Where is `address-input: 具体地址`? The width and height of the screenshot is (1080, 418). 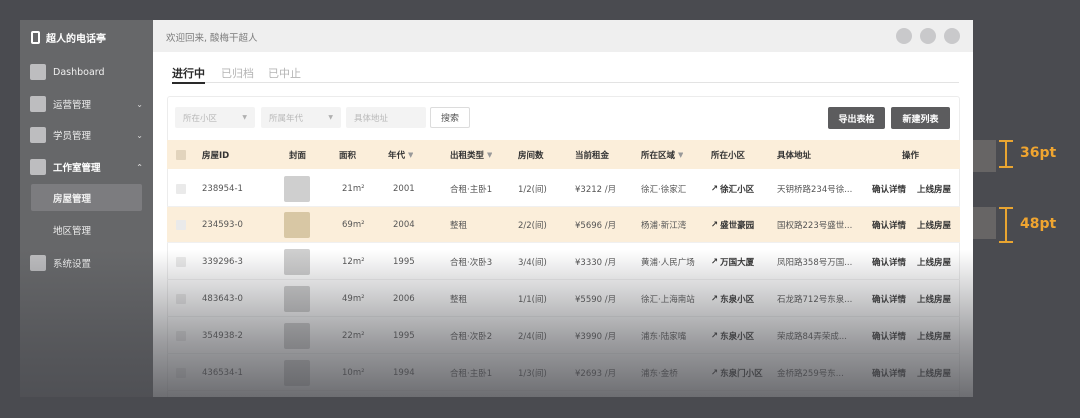
address-input: 具体地址 is located at coordinates (386, 117).